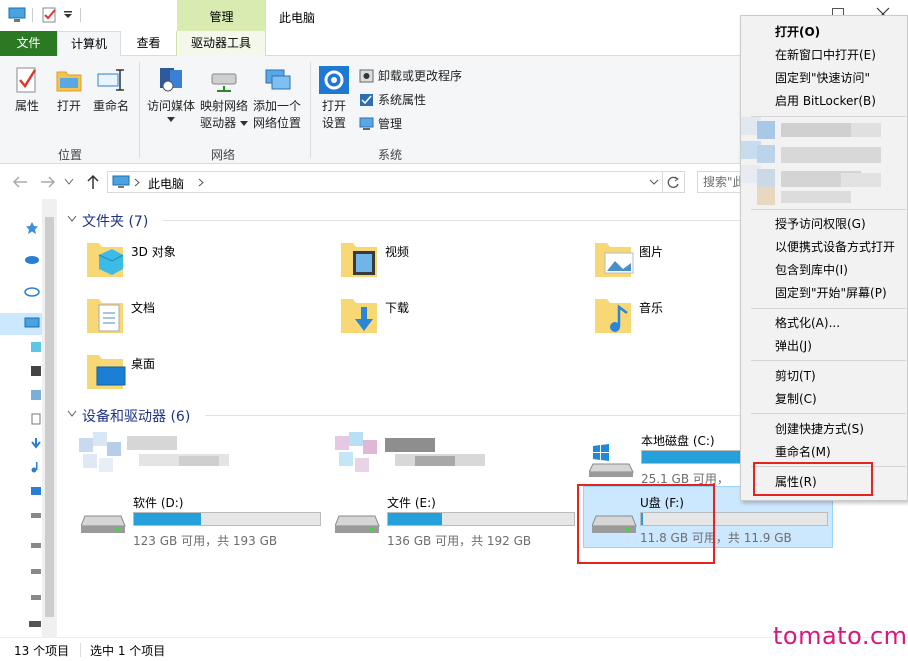  I want to click on tab-file: 文件, so click(28, 43).